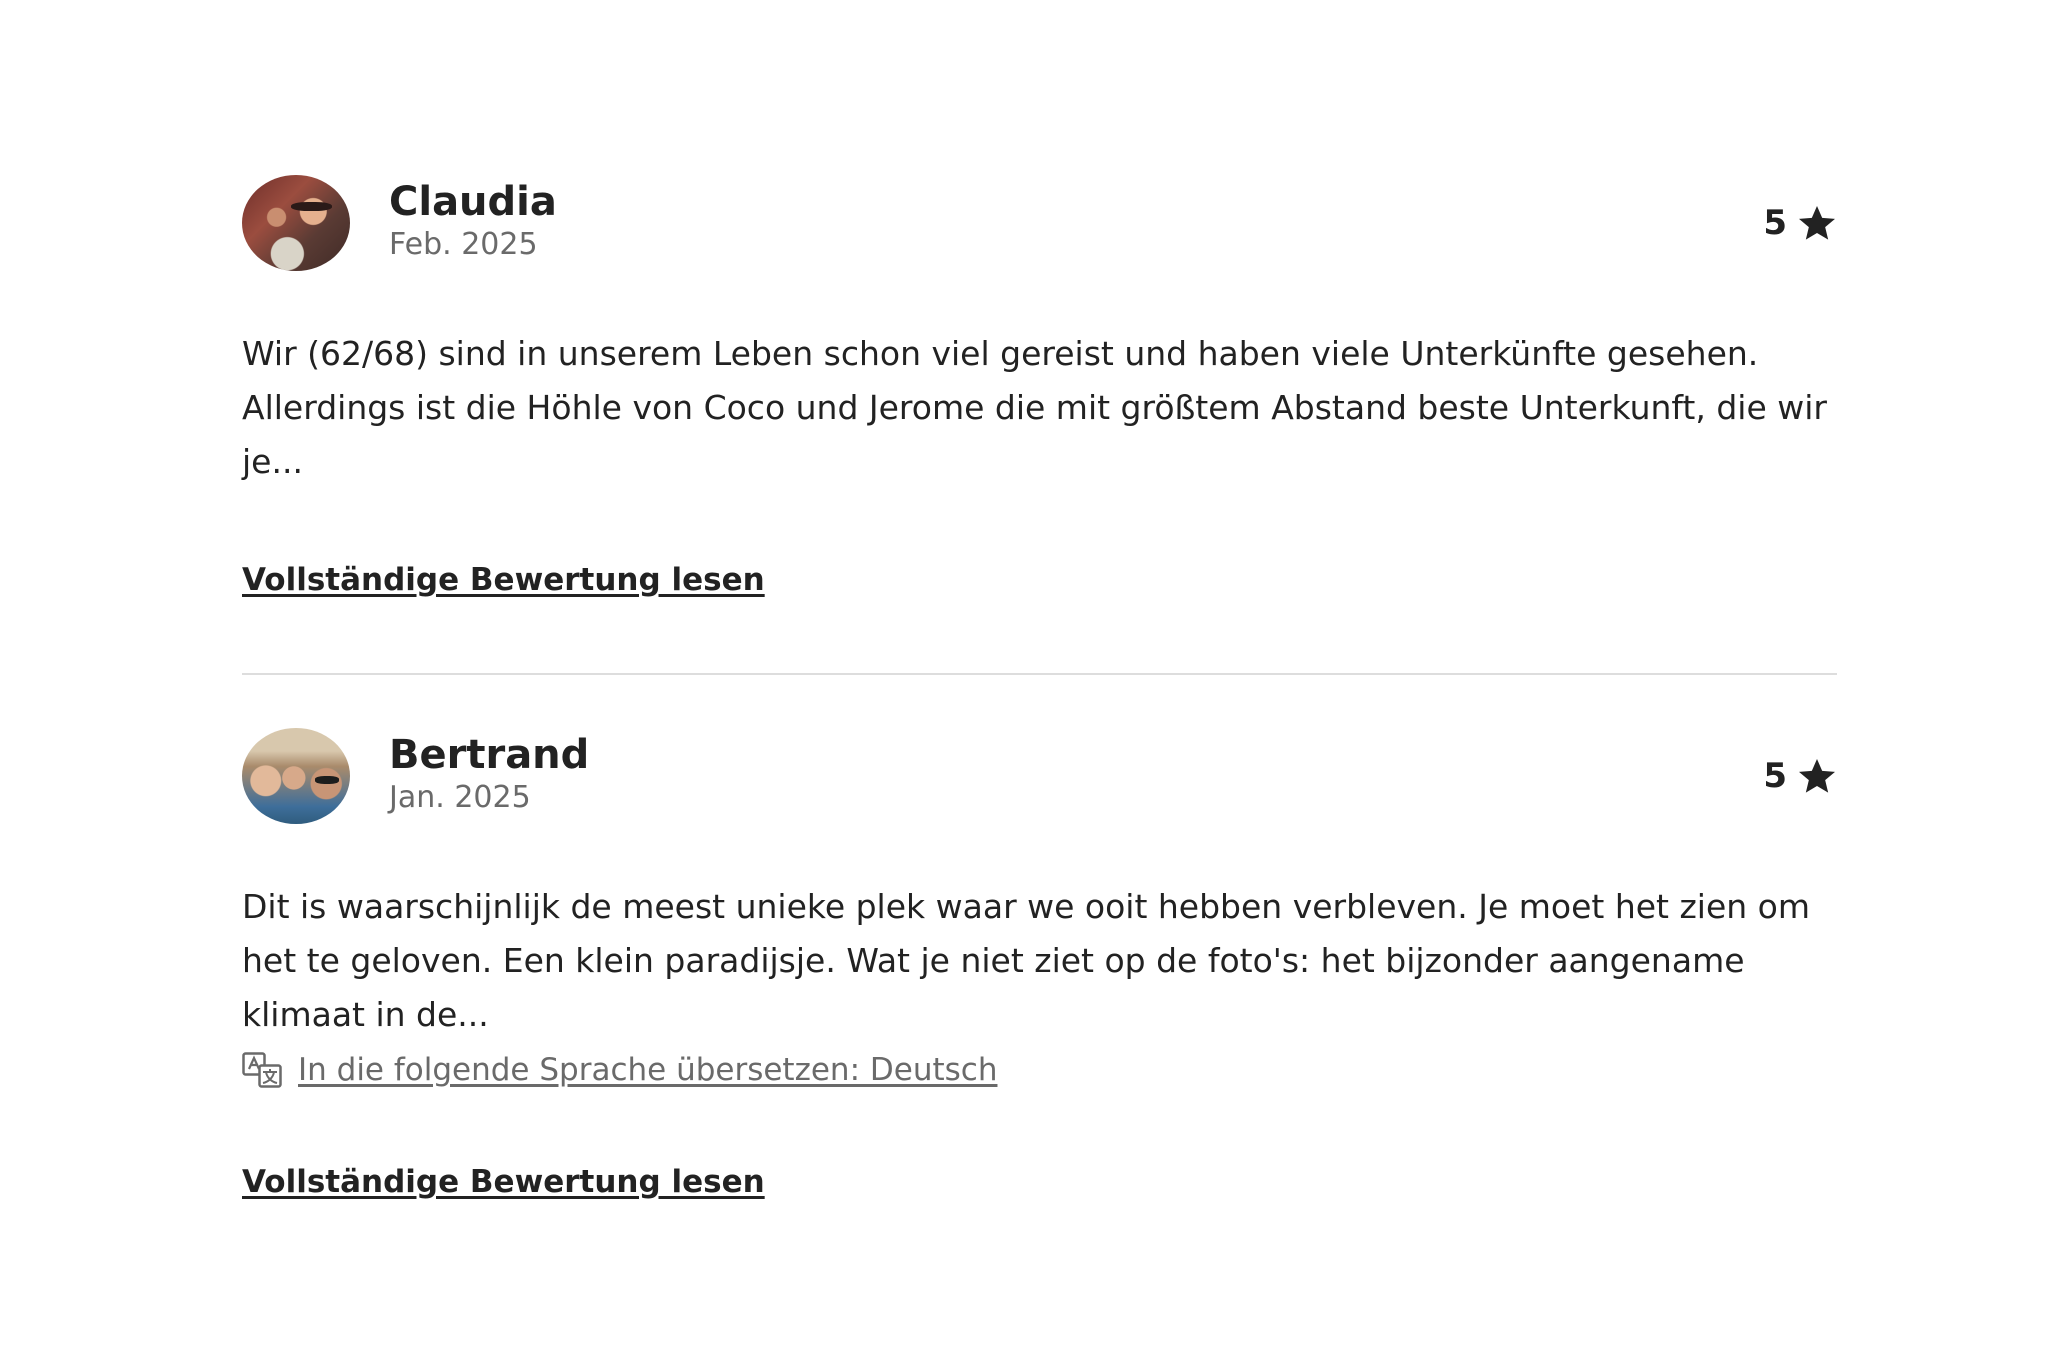 This screenshot has height=1365, width=2048. What do you see at coordinates (489, 755) in the screenshot?
I see `reviewer-name: Bertrand` at bounding box center [489, 755].